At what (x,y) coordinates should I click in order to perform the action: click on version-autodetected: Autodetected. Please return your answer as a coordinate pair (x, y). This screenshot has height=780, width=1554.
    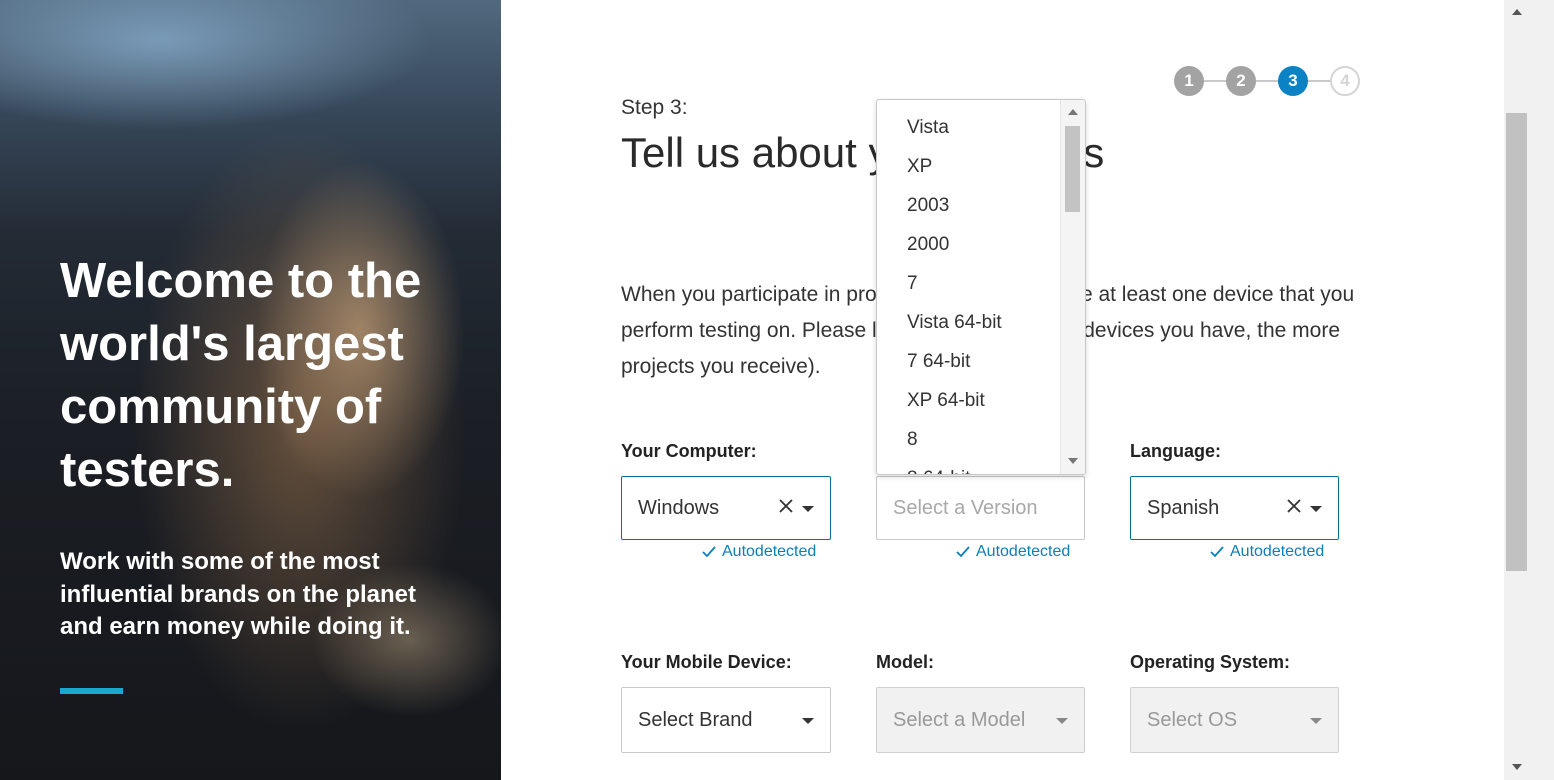
    Looking at the image, I should click on (1013, 552).